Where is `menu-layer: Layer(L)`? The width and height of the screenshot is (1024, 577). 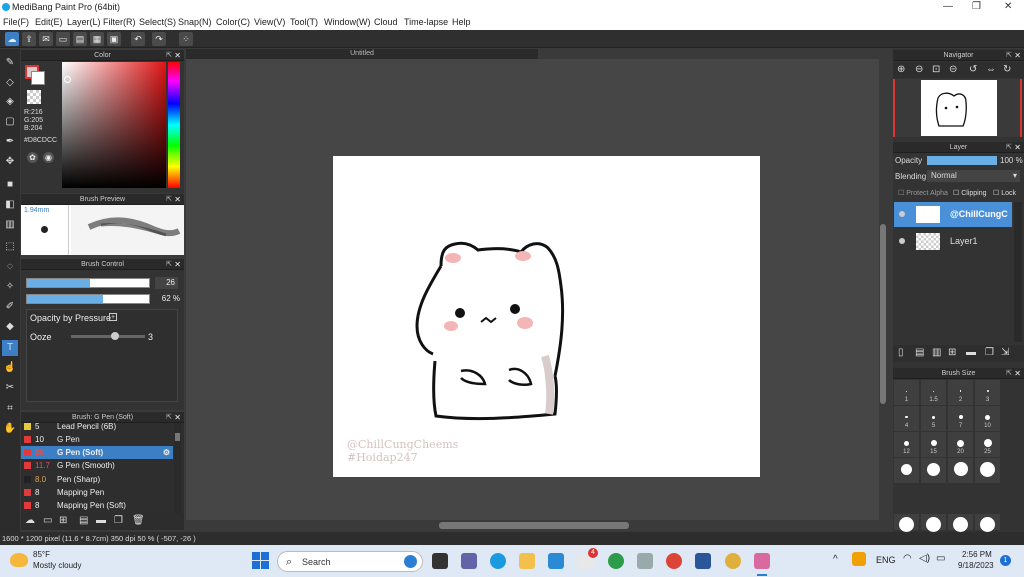 menu-layer: Layer(L) is located at coordinates (84, 22).